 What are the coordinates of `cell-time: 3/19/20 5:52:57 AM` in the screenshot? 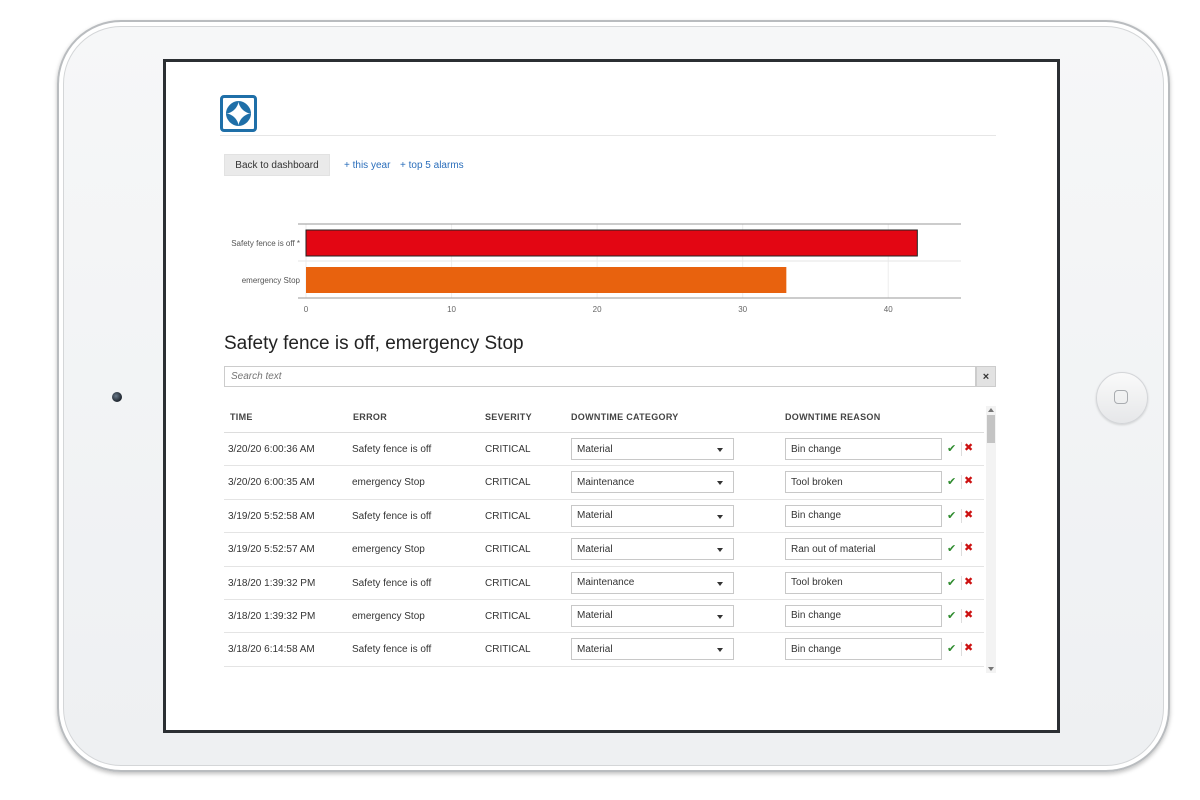 It's located at (271, 550).